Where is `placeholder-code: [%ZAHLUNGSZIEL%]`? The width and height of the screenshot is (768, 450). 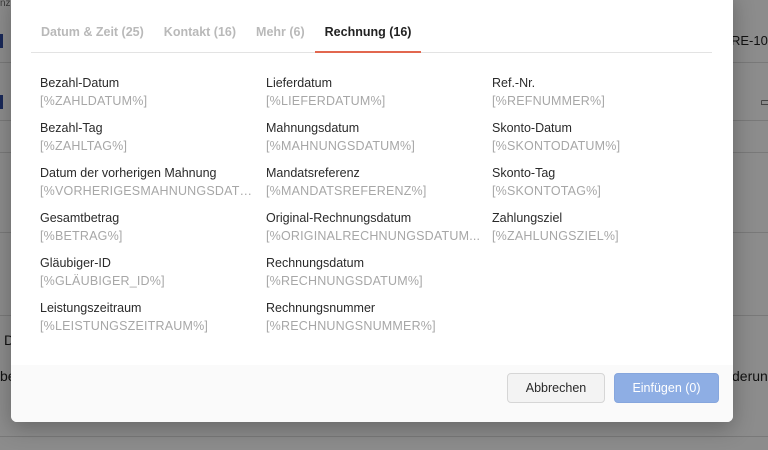
placeholder-code: [%ZAHLUNGSZIEL%] is located at coordinates (555, 236).